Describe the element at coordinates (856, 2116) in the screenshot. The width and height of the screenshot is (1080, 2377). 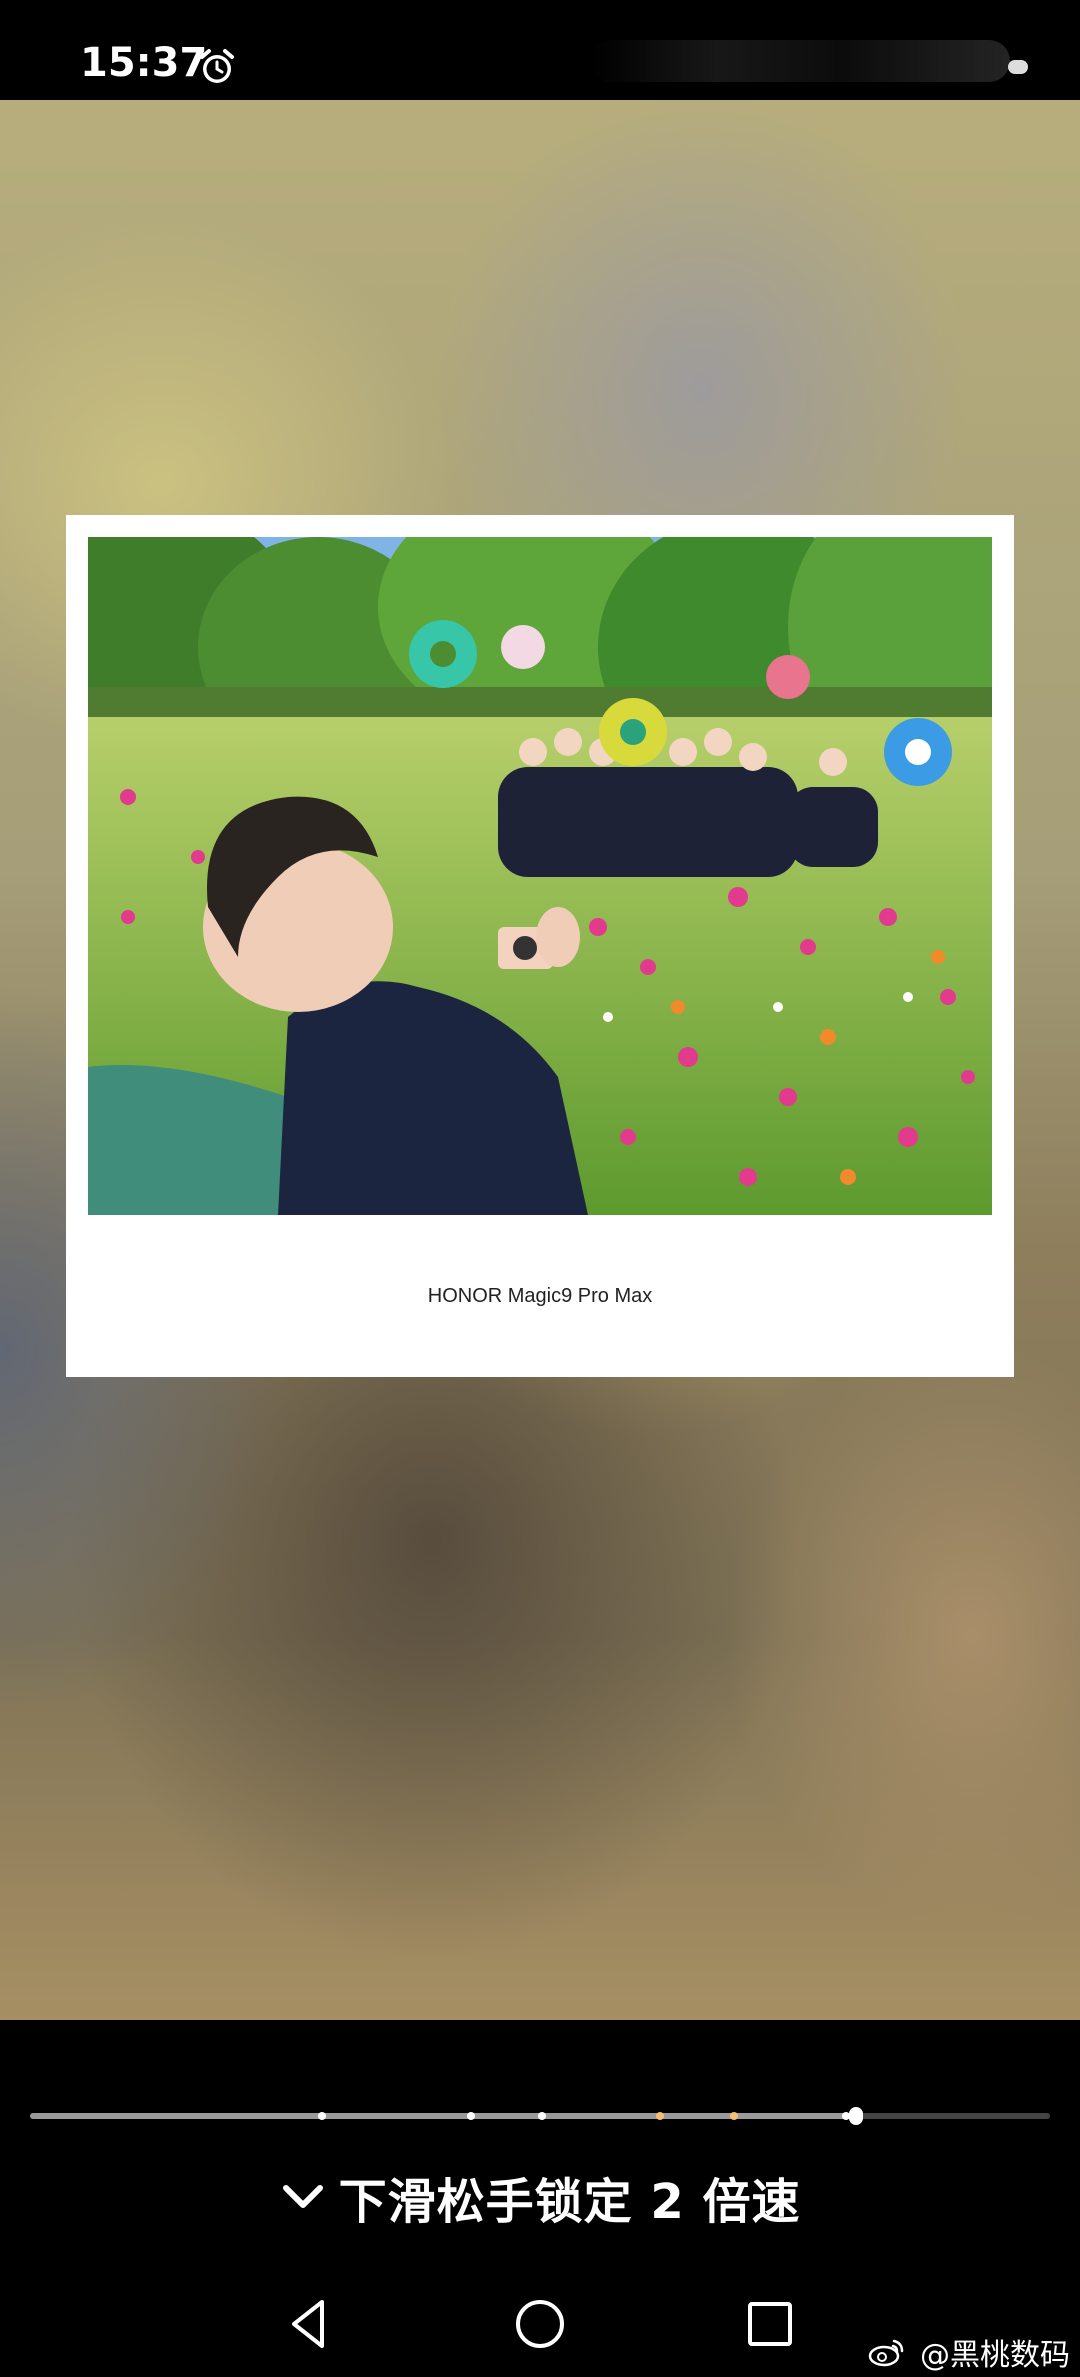
I see `progress-scrubber` at that location.